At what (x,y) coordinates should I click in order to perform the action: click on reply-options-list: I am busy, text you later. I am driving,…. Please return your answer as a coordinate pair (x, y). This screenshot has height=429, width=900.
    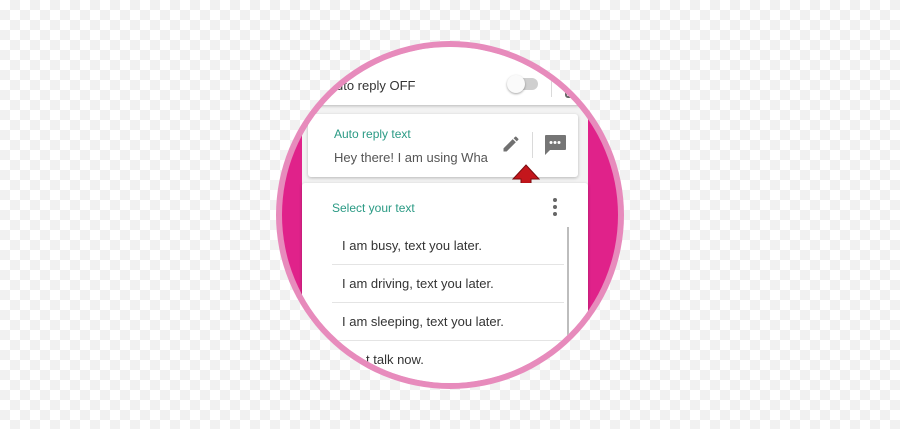
    Looking at the image, I should click on (448, 302).